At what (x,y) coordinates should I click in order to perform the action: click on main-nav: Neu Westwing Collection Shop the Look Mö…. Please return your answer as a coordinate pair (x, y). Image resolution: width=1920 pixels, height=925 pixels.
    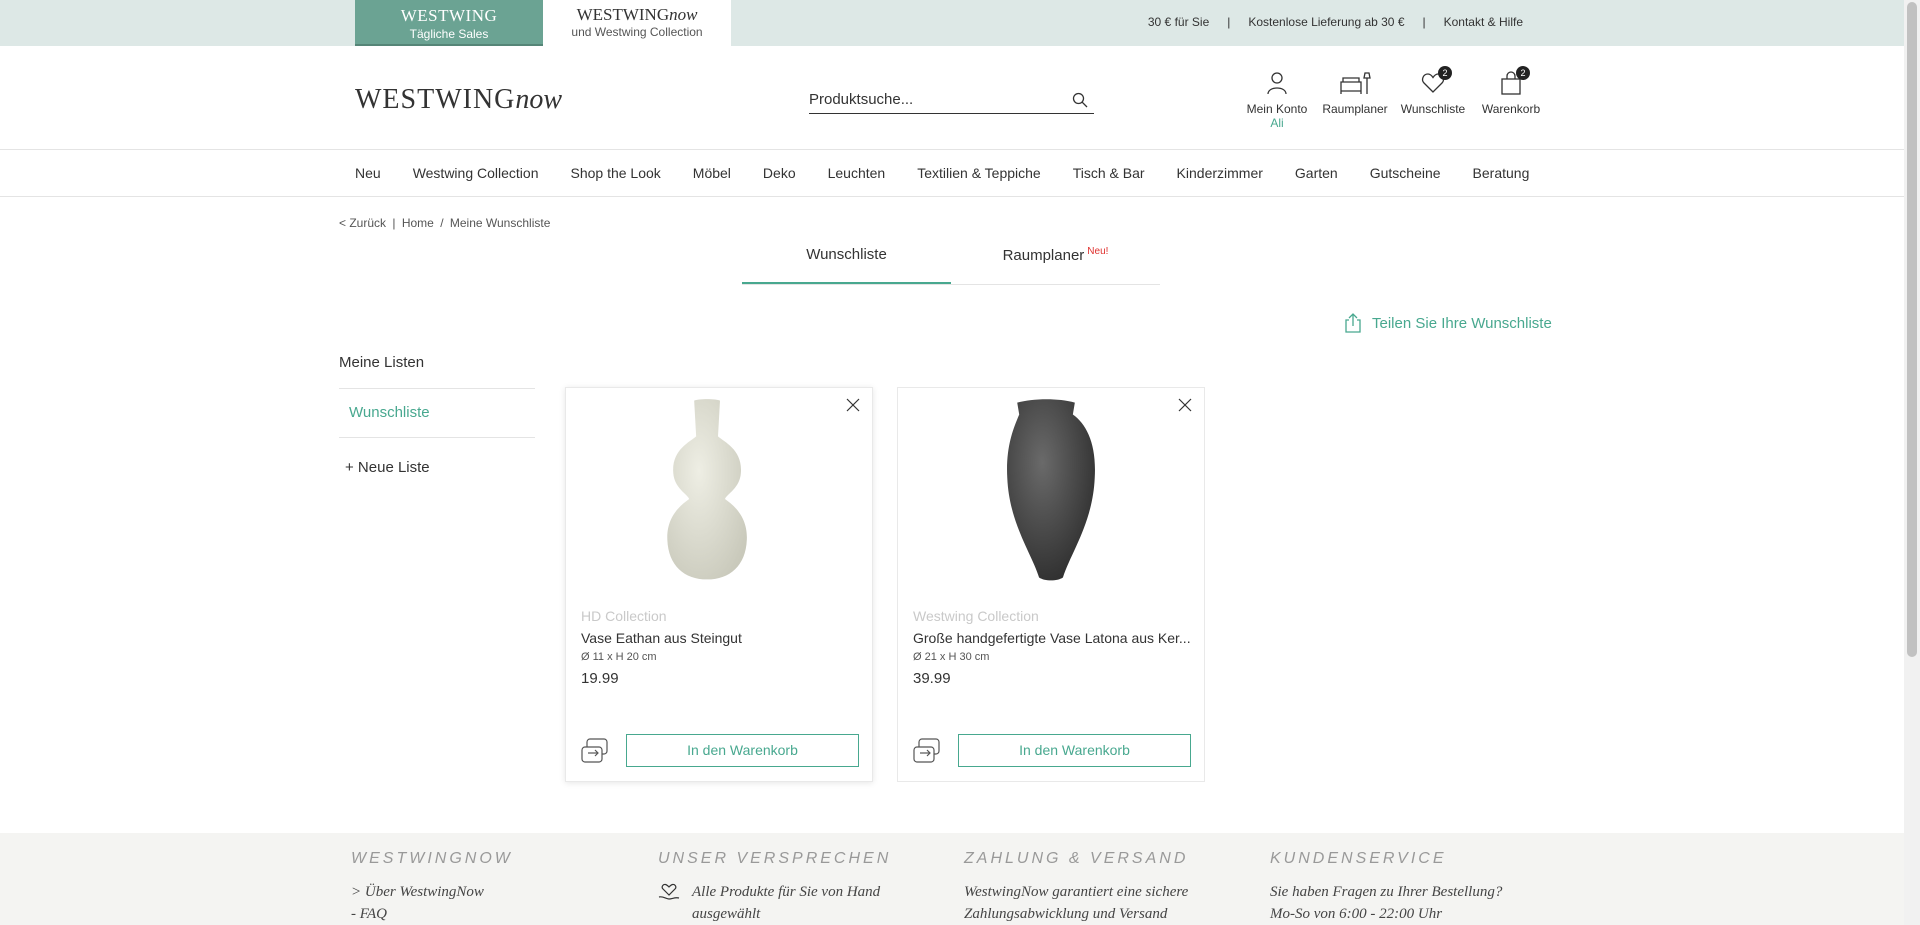
    Looking at the image, I should click on (952, 173).